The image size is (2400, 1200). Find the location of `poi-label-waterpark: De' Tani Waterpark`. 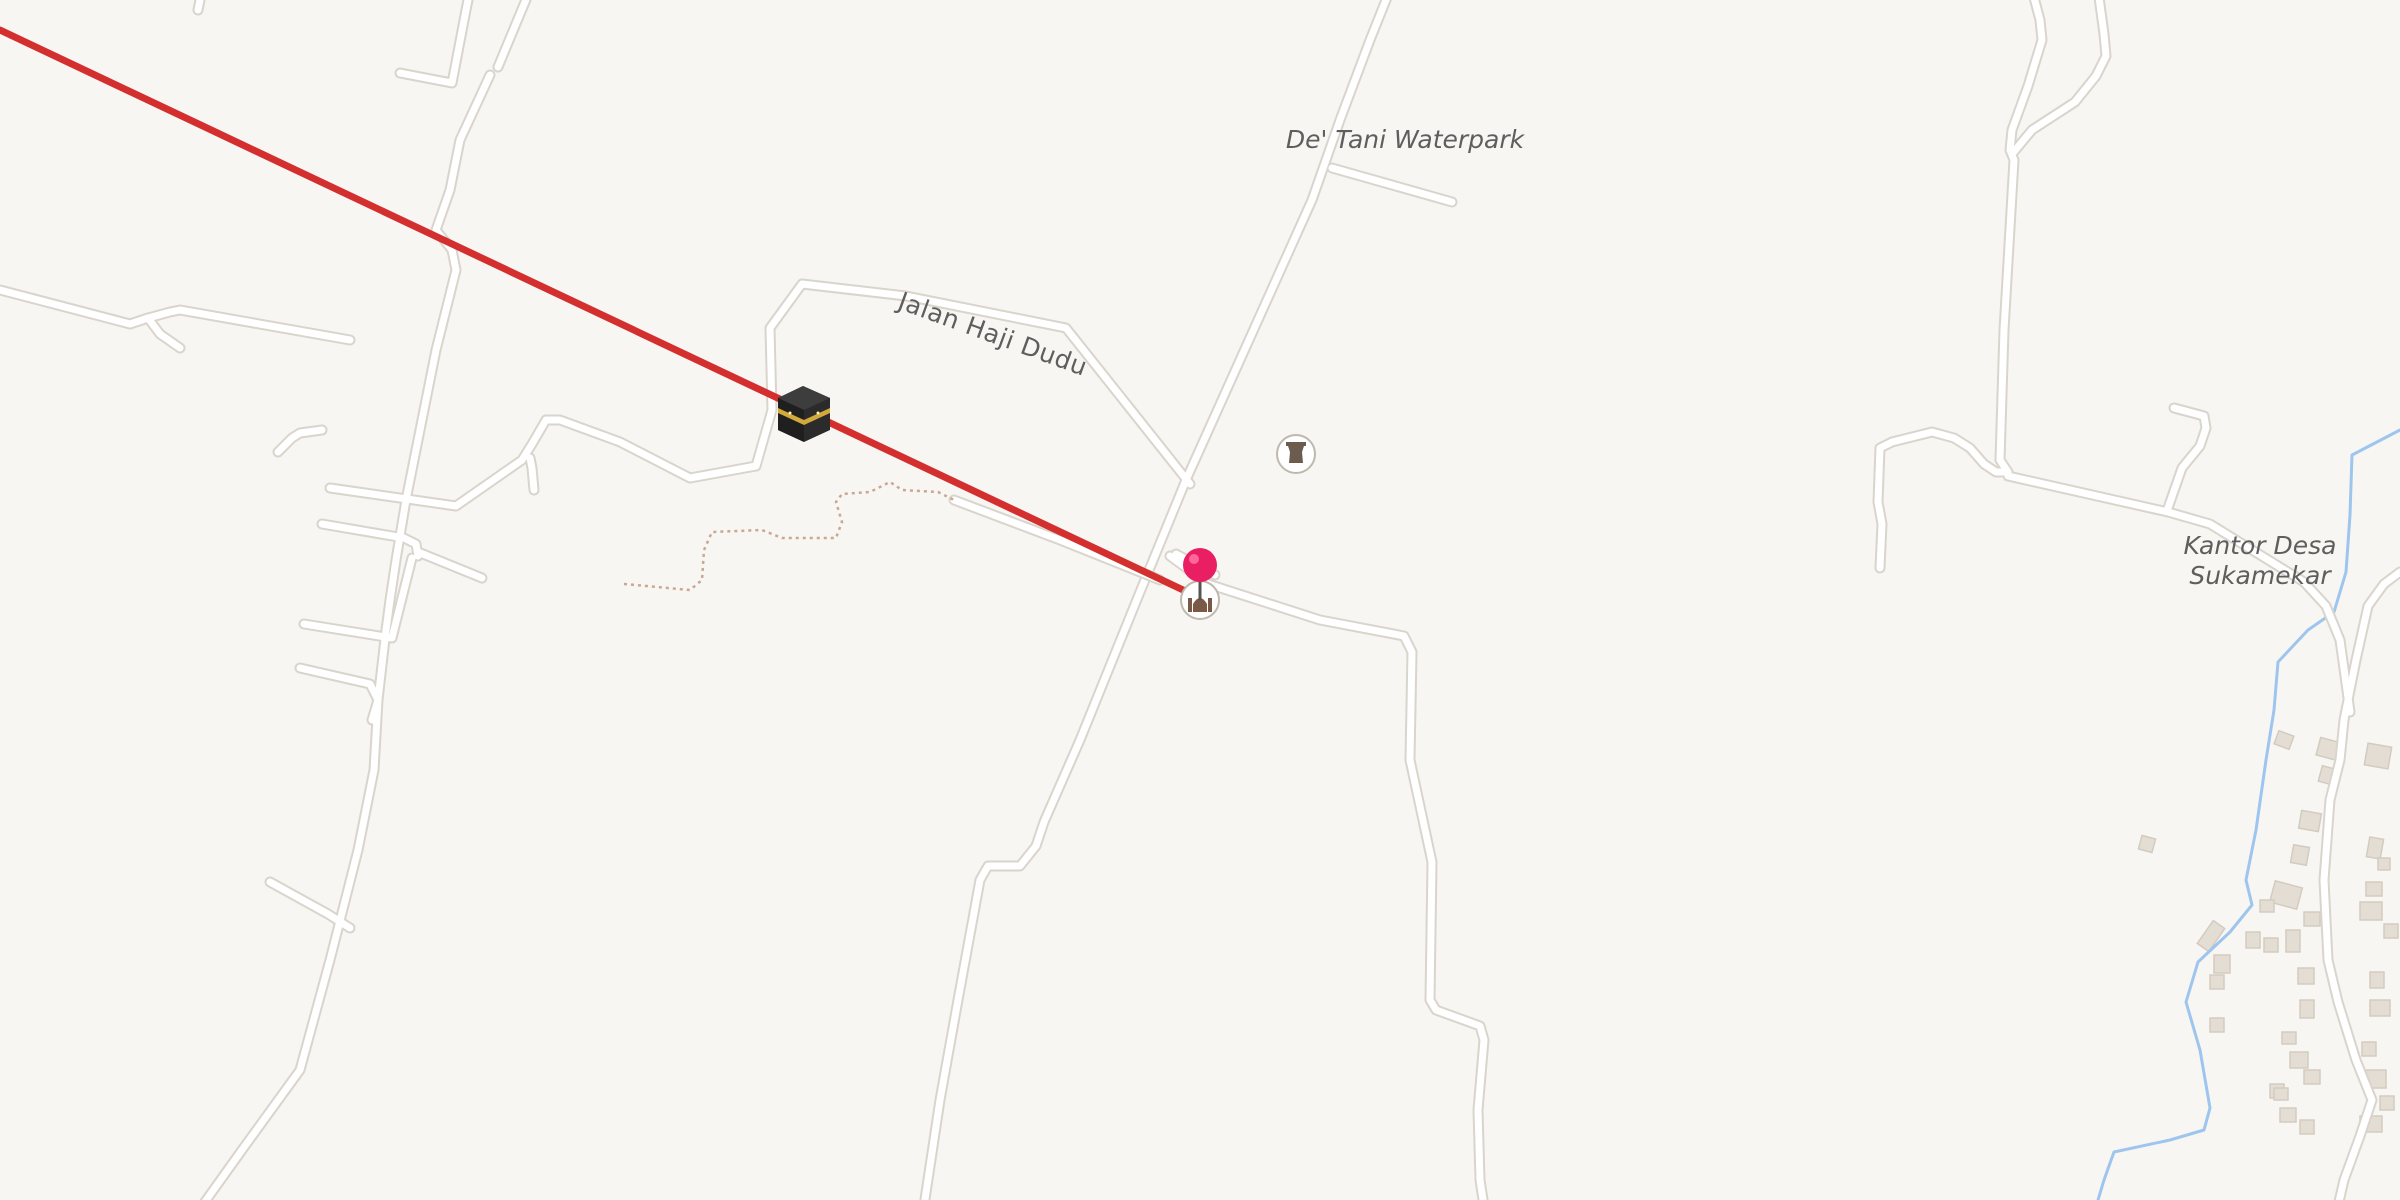

poi-label-waterpark: De' Tani Waterpark is located at coordinates (1406, 139).